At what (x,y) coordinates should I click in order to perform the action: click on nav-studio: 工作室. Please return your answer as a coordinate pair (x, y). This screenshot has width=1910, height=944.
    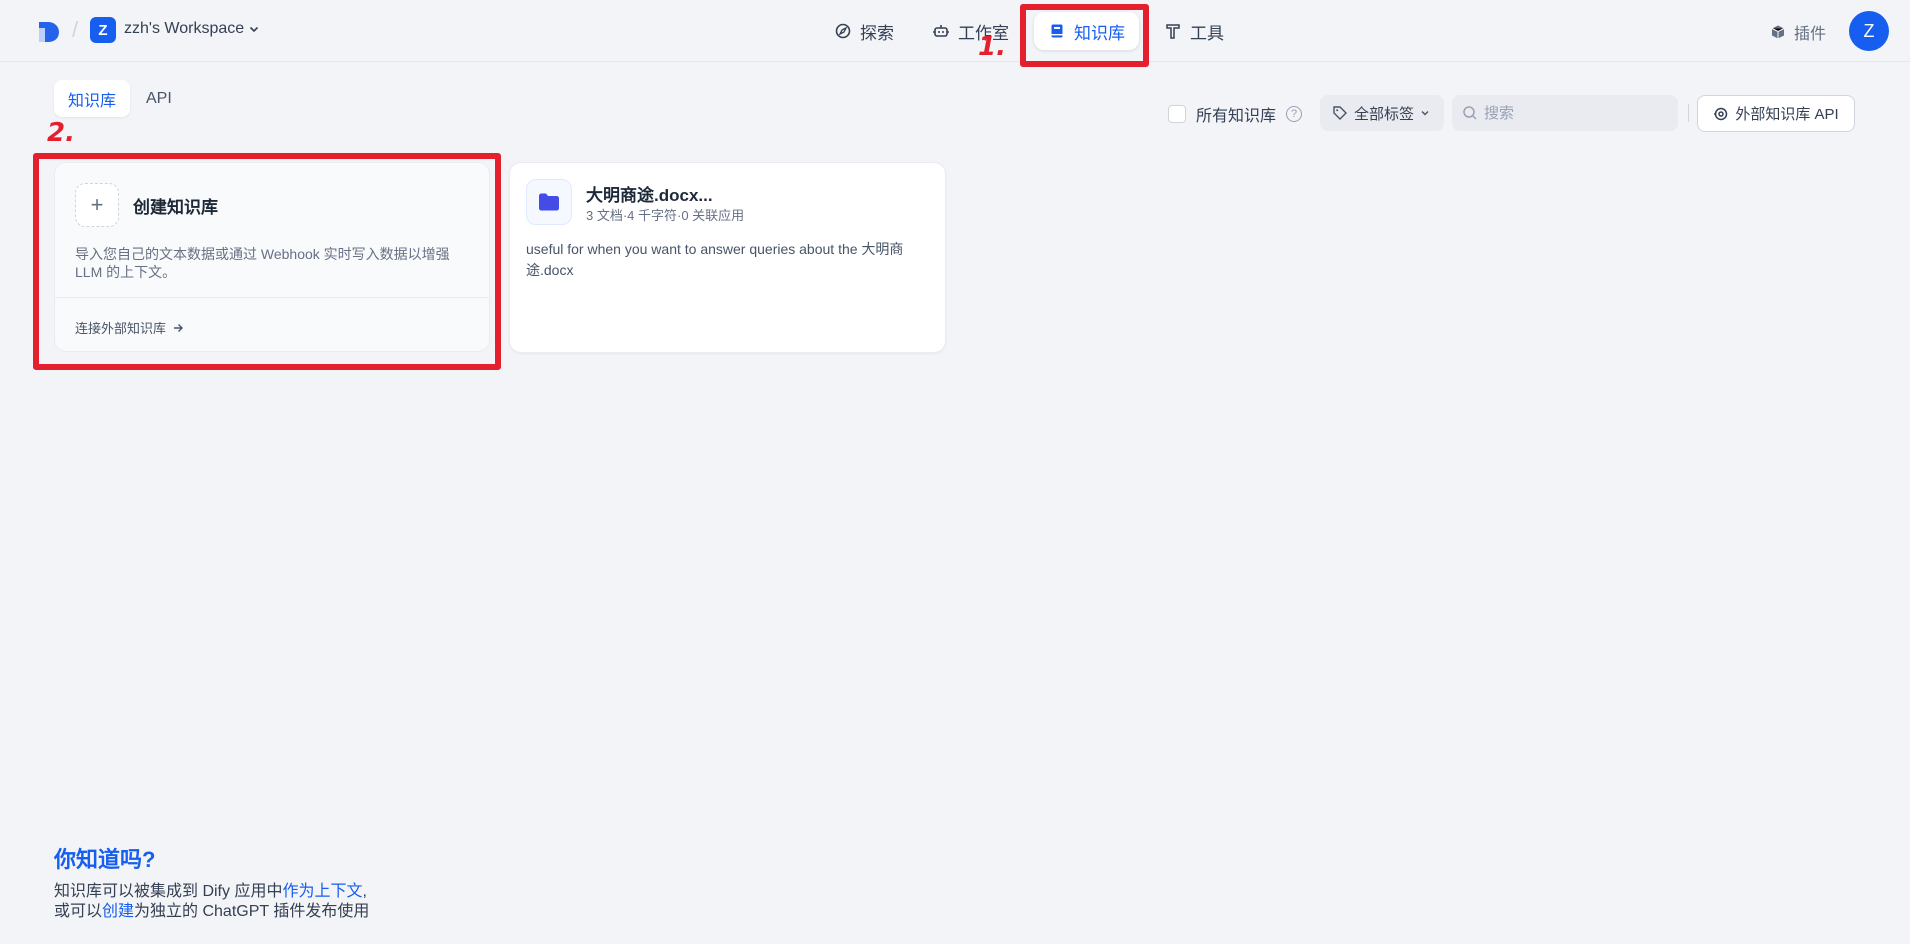
    Looking at the image, I should click on (970, 31).